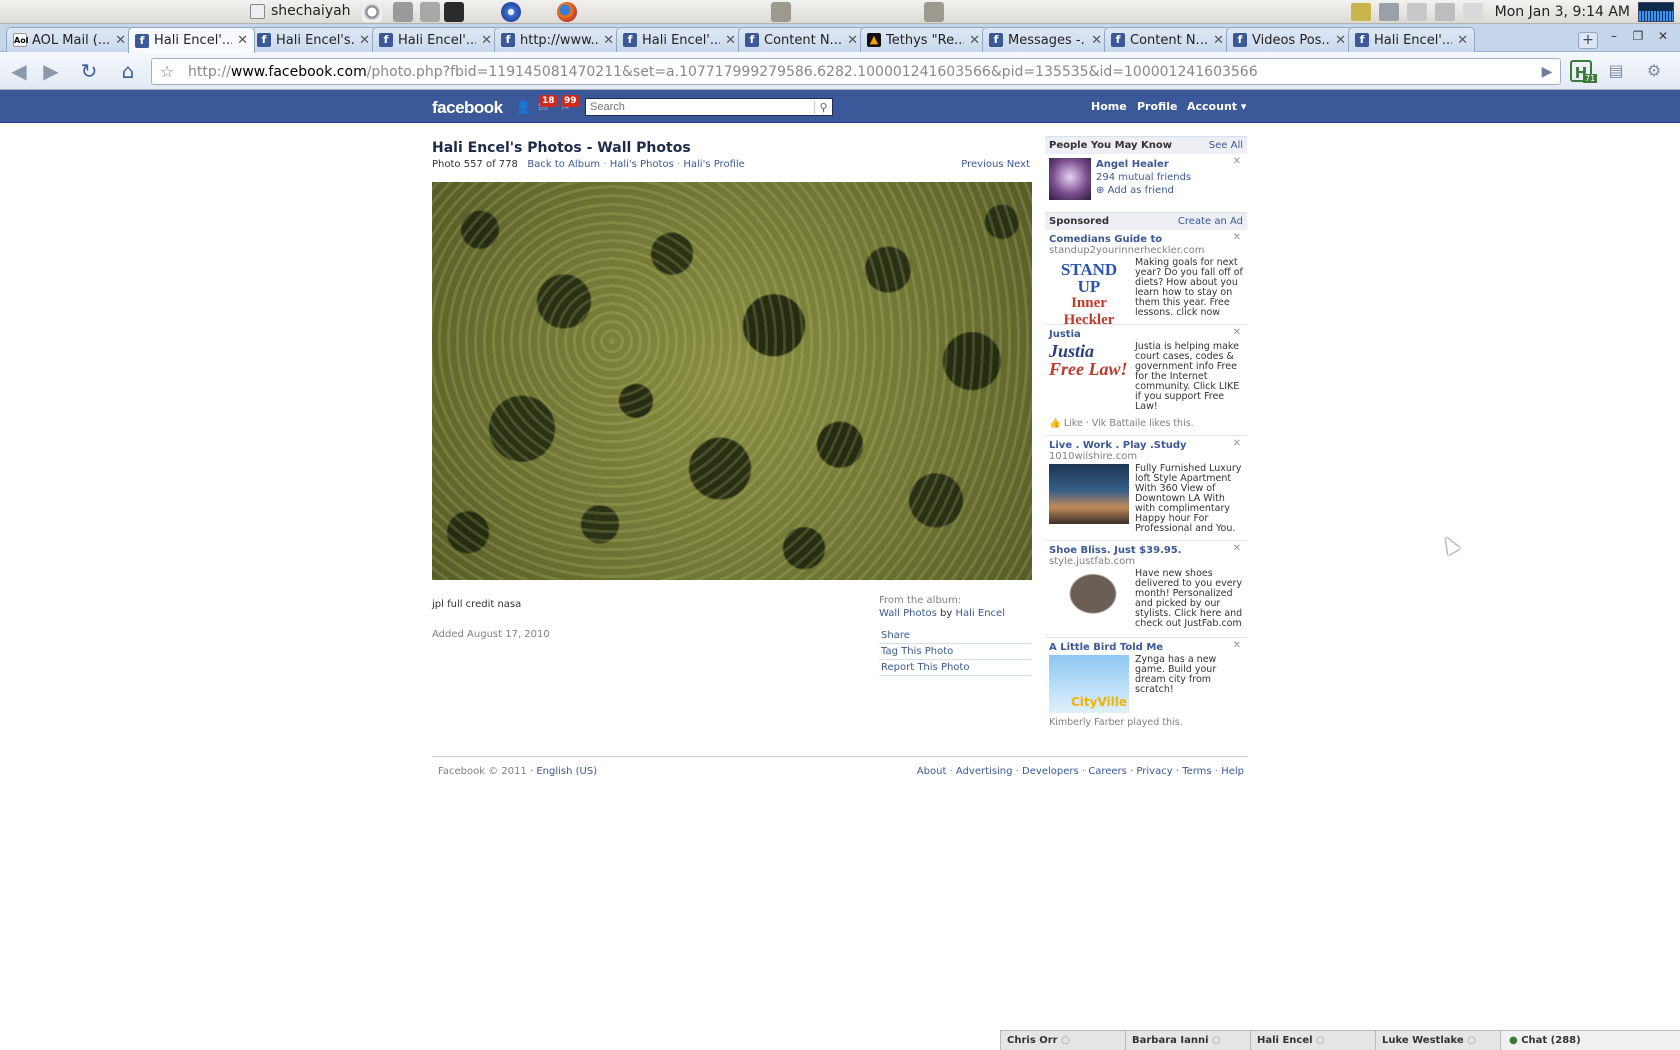 The width and height of the screenshot is (1680, 1050). I want to click on ad-title: Justia, so click(1146, 334).